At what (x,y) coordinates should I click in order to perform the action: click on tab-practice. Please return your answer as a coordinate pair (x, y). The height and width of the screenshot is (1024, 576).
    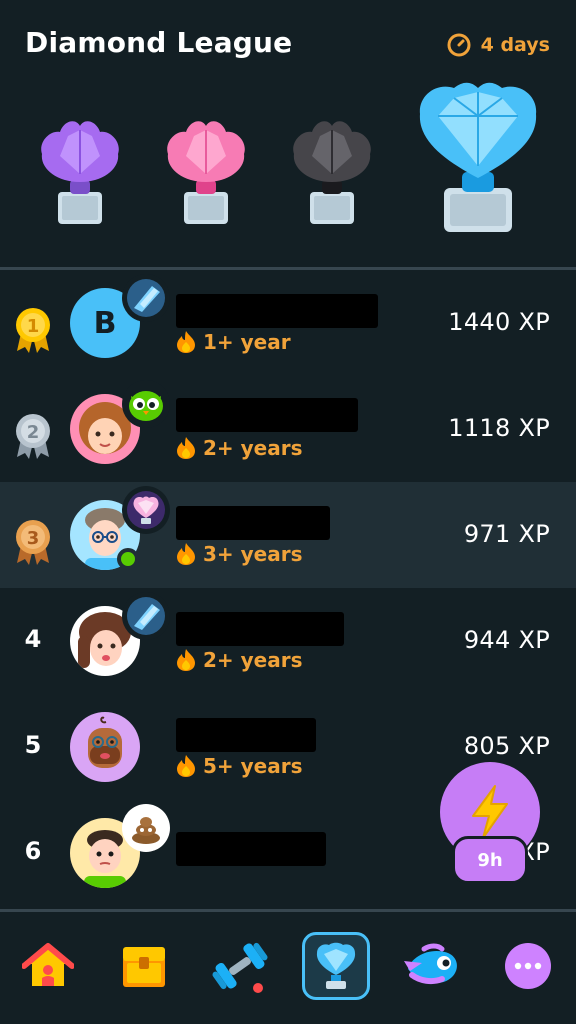
    Looking at the image, I should click on (240, 966).